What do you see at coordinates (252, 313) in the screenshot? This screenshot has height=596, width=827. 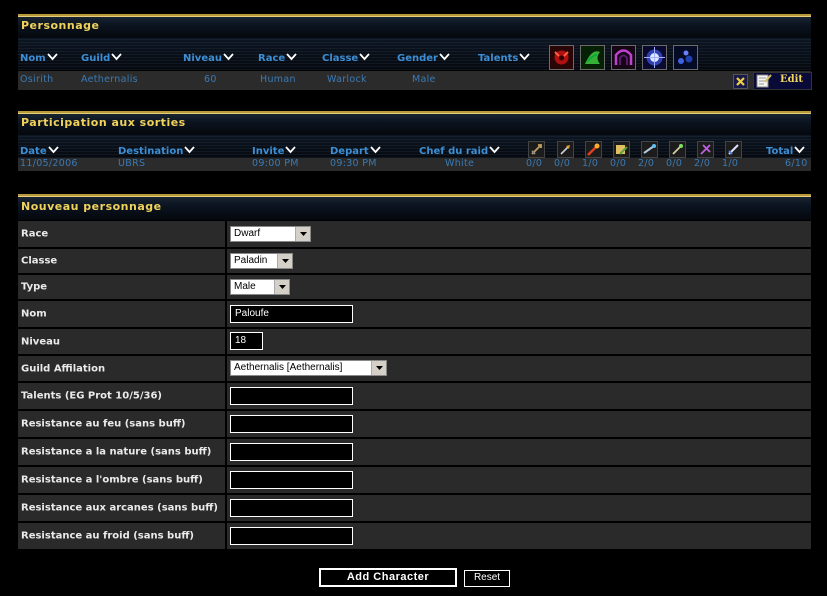 I see `nom-input-value: Paloufe` at bounding box center [252, 313].